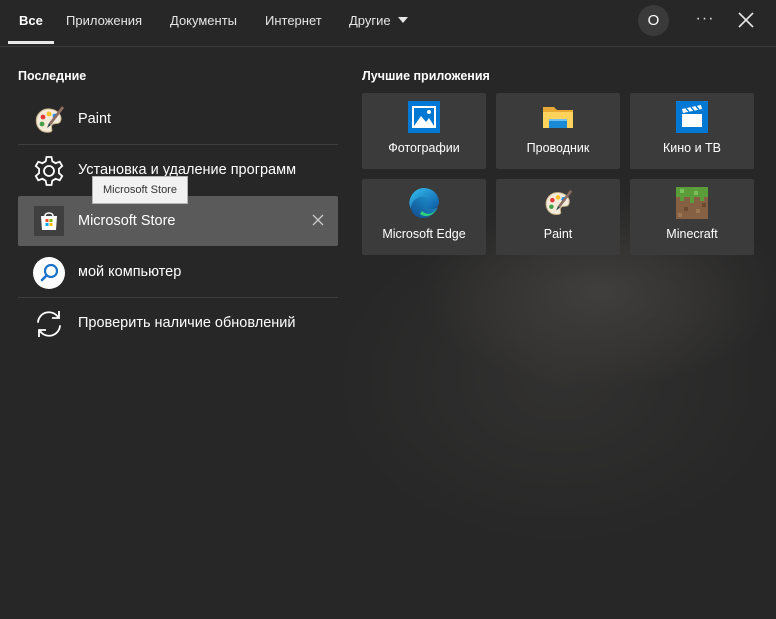  I want to click on tab-apps-label: Приложения, so click(104, 20).